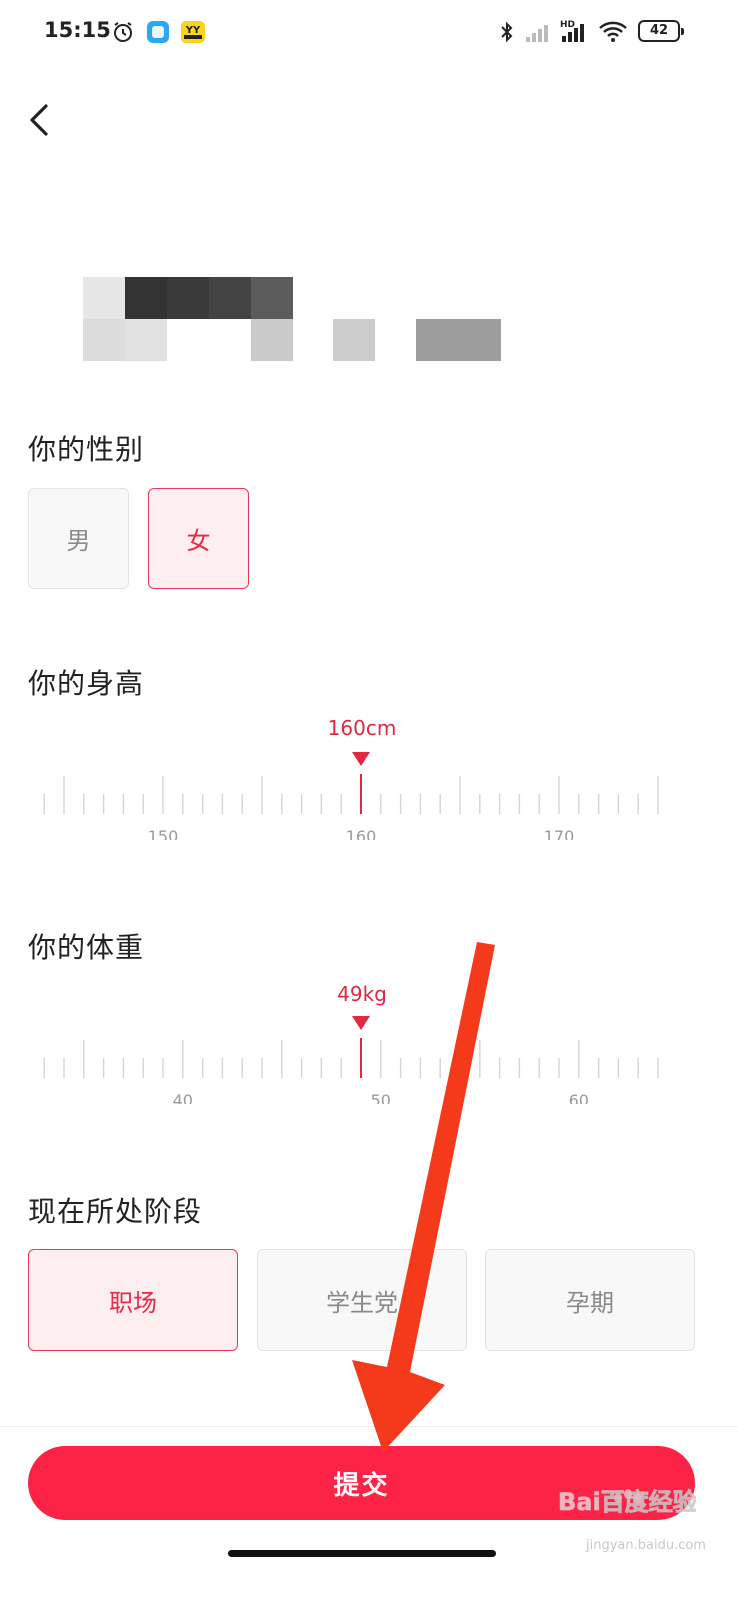 The height and width of the screenshot is (1600, 738). I want to click on signal-icon, so click(538, 35).